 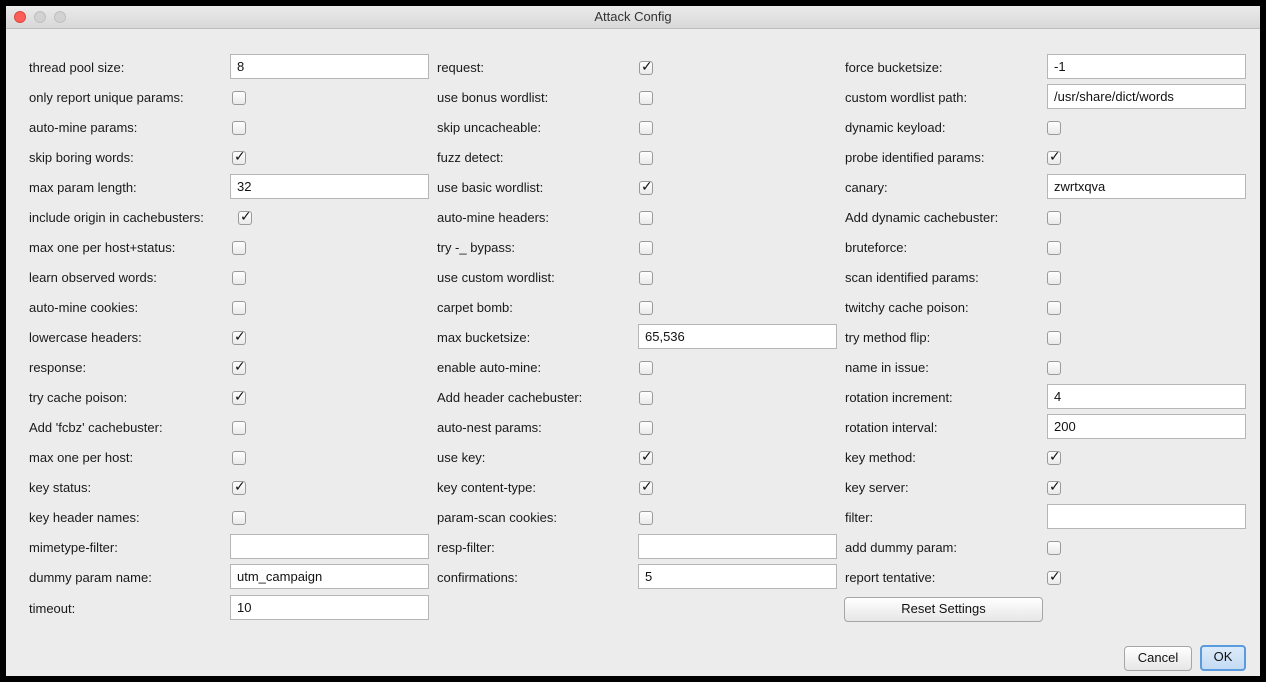 I want to click on learn-observed-words-checkbox, so click(x=239, y=278).